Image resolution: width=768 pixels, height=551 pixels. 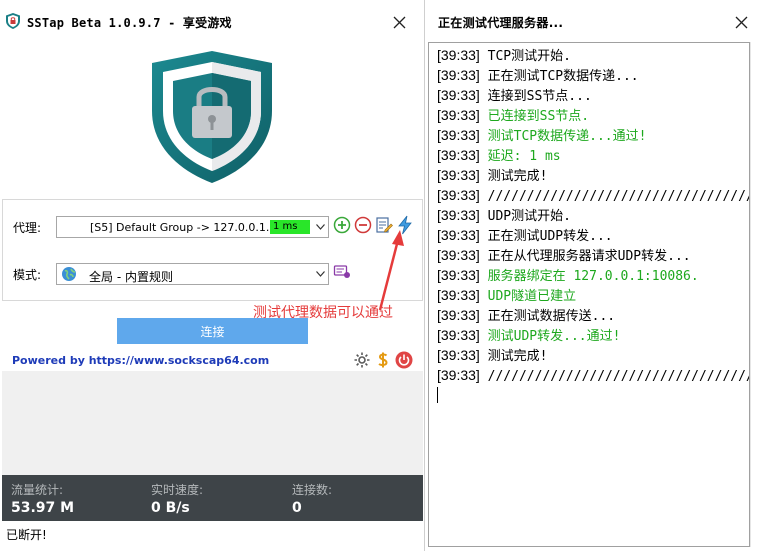 What do you see at coordinates (529, 56) in the screenshot?
I see `log-message: TCP测试开始.` at bounding box center [529, 56].